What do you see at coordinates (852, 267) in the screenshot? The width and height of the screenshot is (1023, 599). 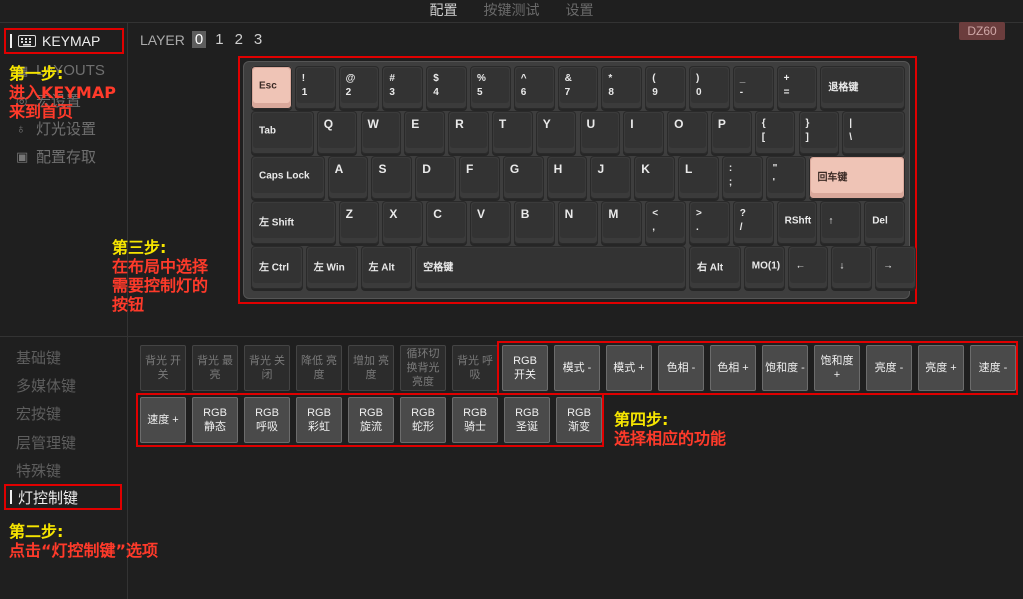 I see `key-4-7: ↓` at bounding box center [852, 267].